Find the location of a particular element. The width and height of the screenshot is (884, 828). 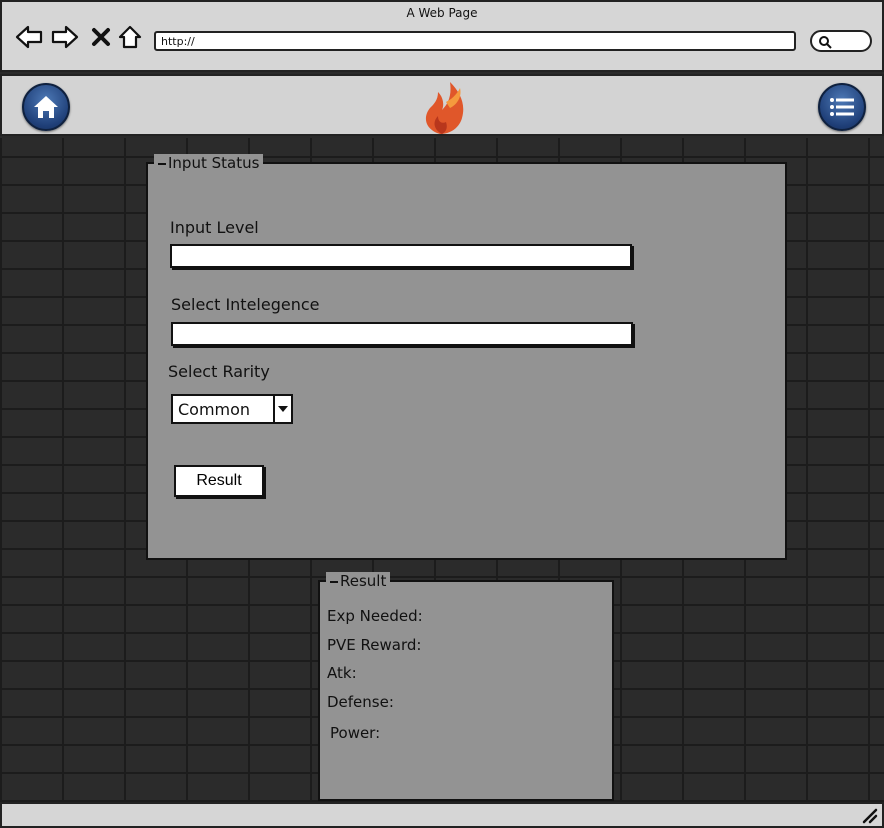

window-title: A Web Page is located at coordinates (442, 13).